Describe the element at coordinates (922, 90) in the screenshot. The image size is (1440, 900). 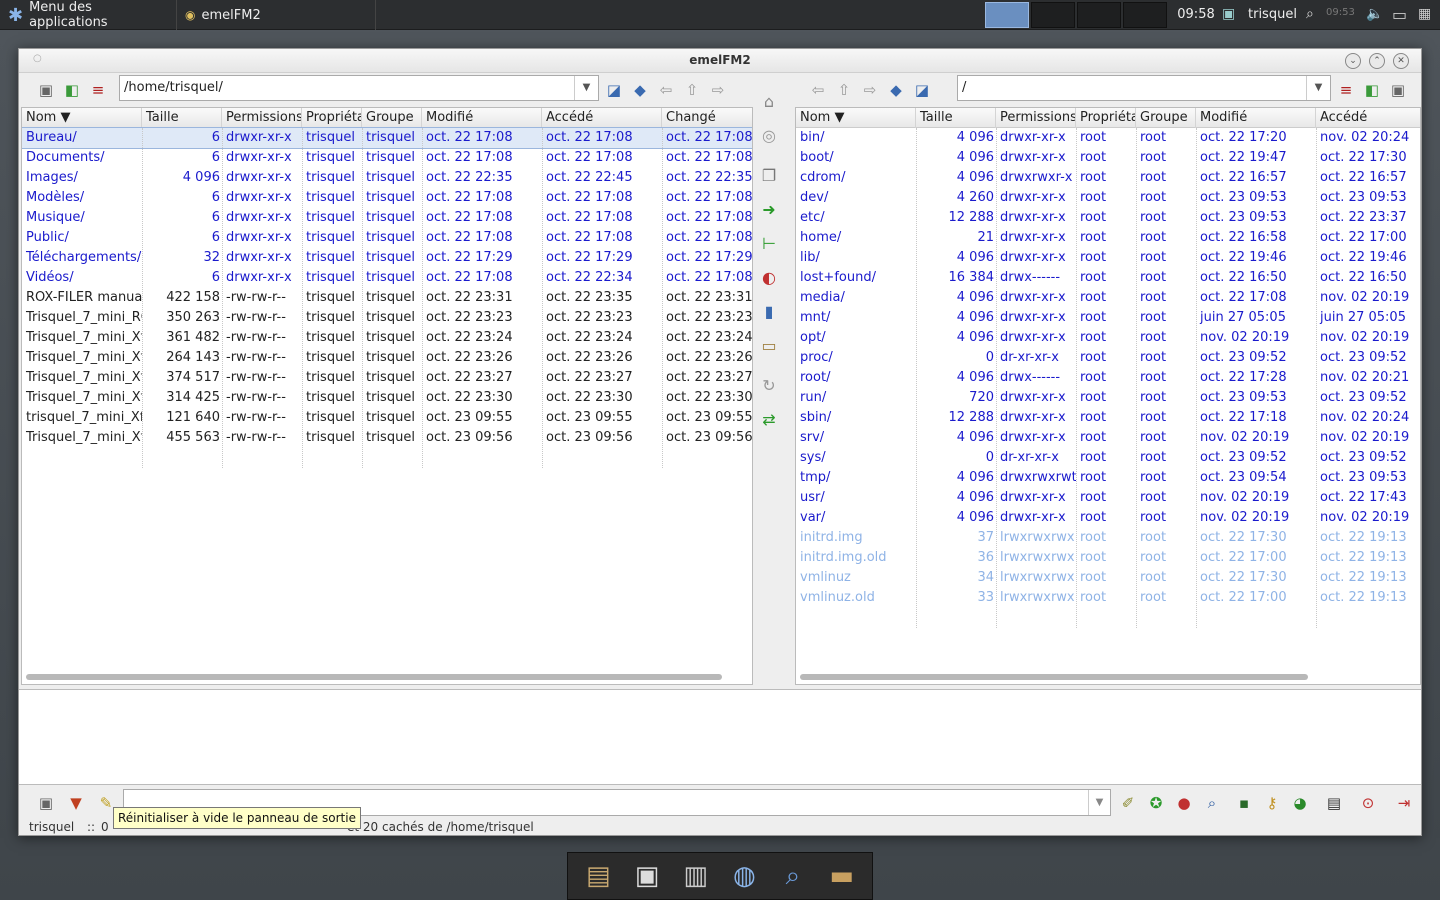
I see `right-bookmarks-icon: ◪` at that location.